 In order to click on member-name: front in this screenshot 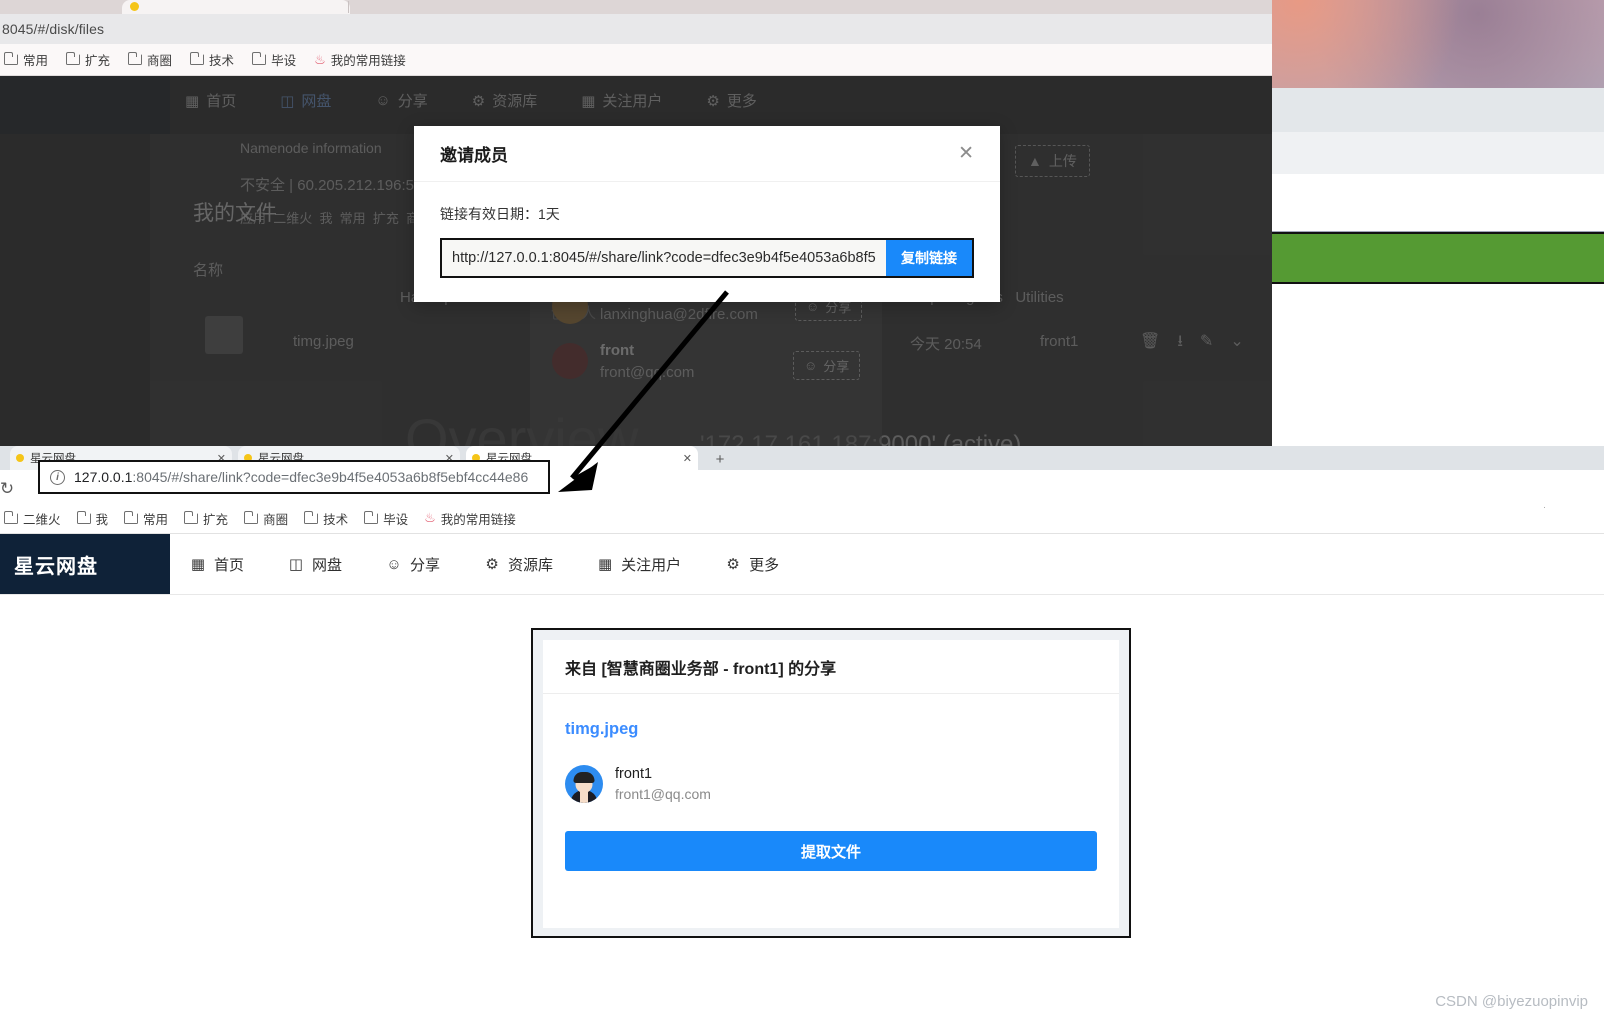, I will do `click(617, 350)`.